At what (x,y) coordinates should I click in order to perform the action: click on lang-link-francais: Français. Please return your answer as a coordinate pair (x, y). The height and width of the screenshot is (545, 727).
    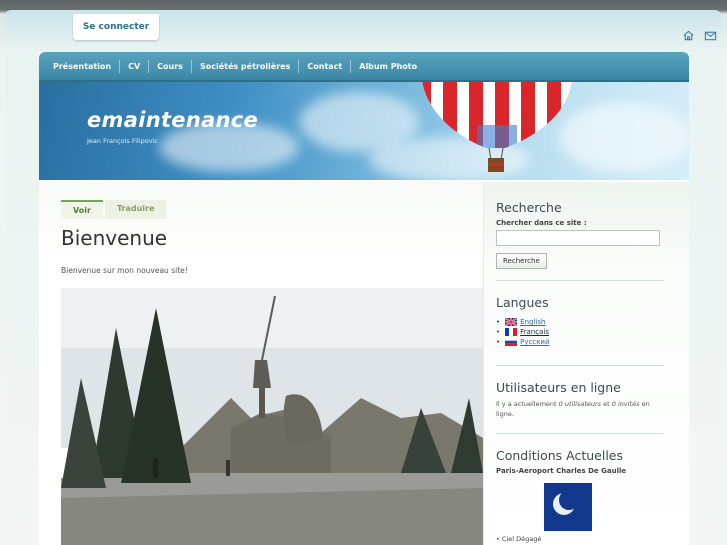
    Looking at the image, I should click on (534, 332).